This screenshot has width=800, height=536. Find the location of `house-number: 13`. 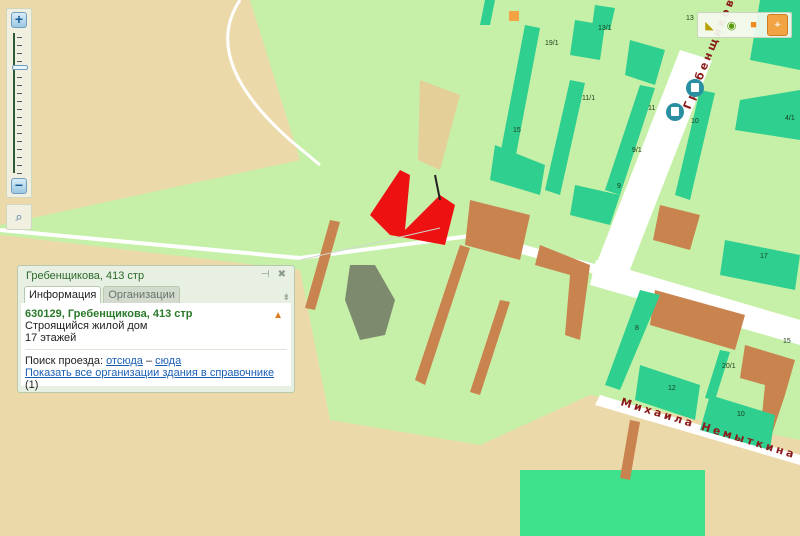

house-number: 13 is located at coordinates (690, 18).